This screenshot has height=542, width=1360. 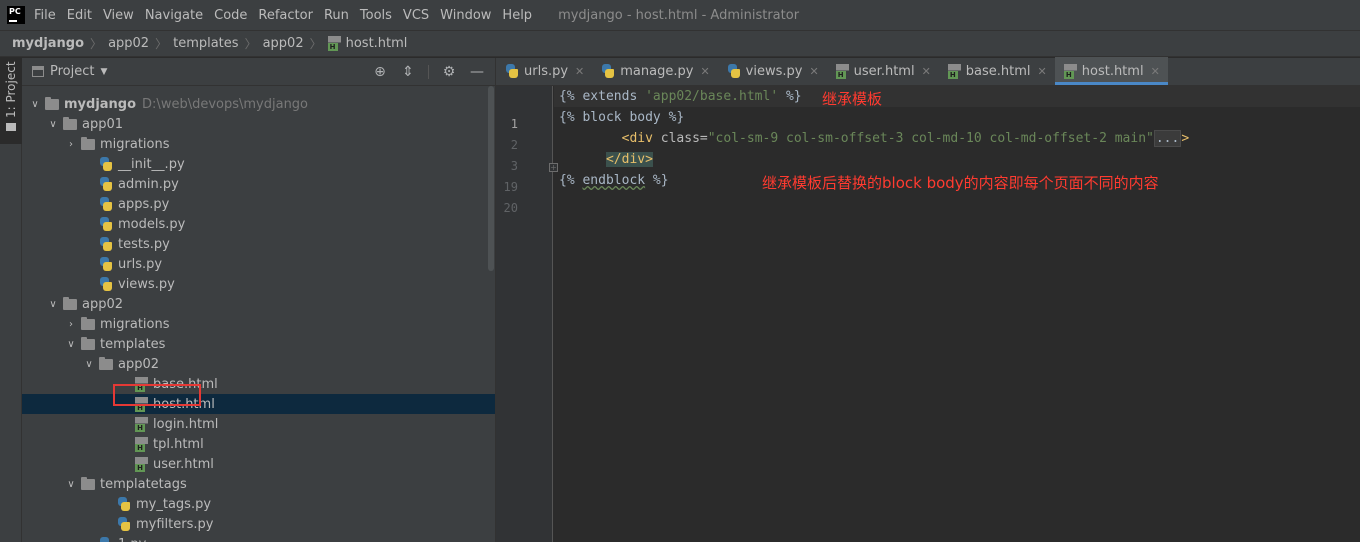 I want to click on tree-item: myfilters.py, so click(x=258, y=524).